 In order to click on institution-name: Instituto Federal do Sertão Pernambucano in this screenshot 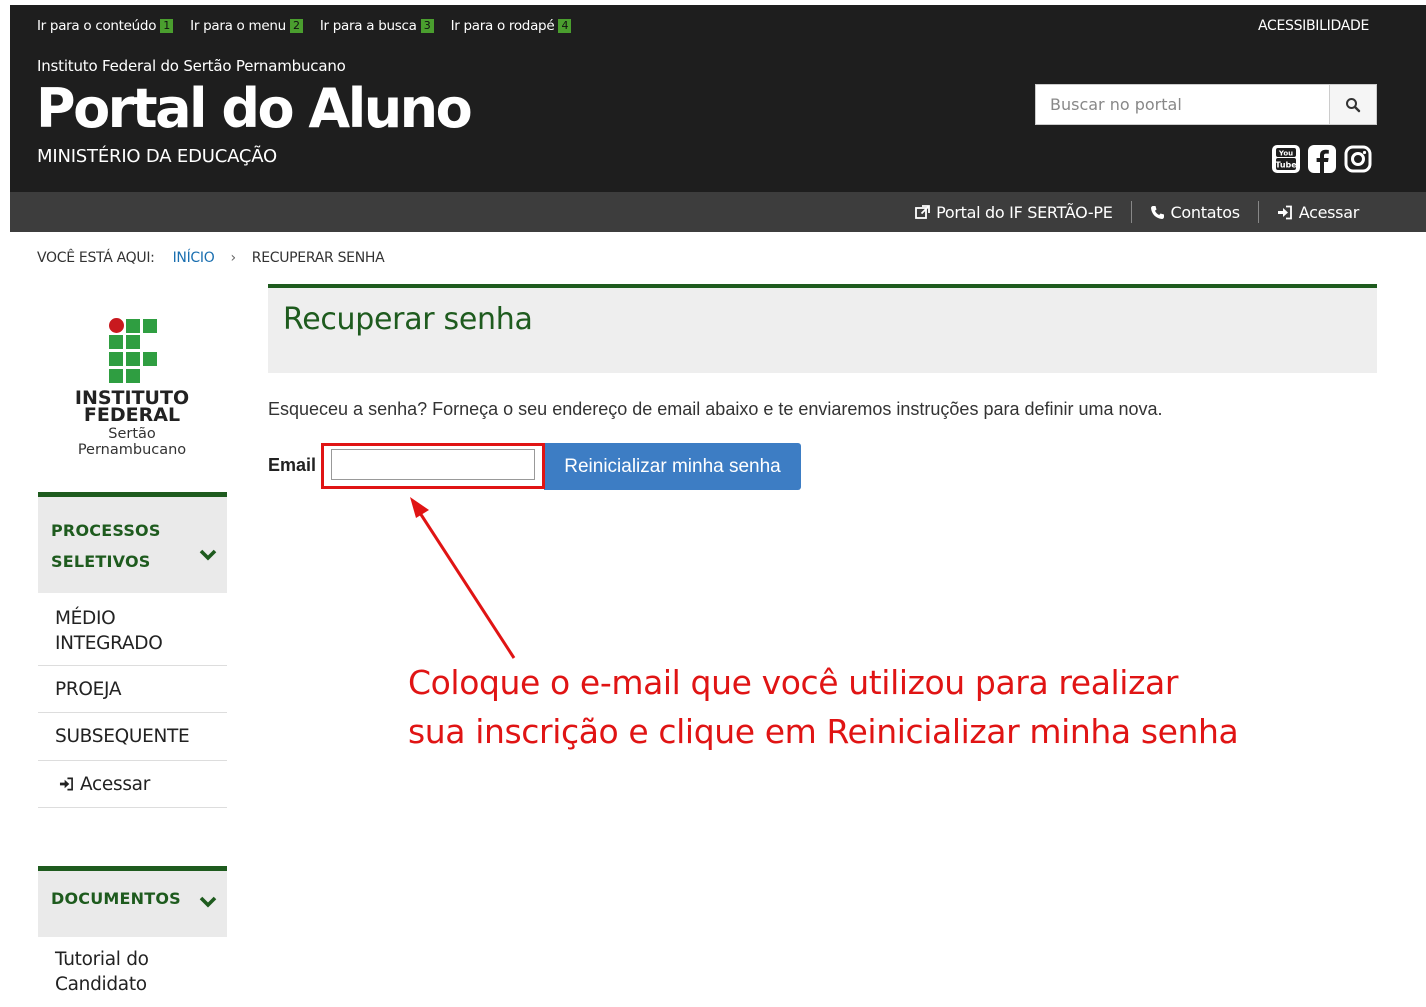, I will do `click(191, 66)`.